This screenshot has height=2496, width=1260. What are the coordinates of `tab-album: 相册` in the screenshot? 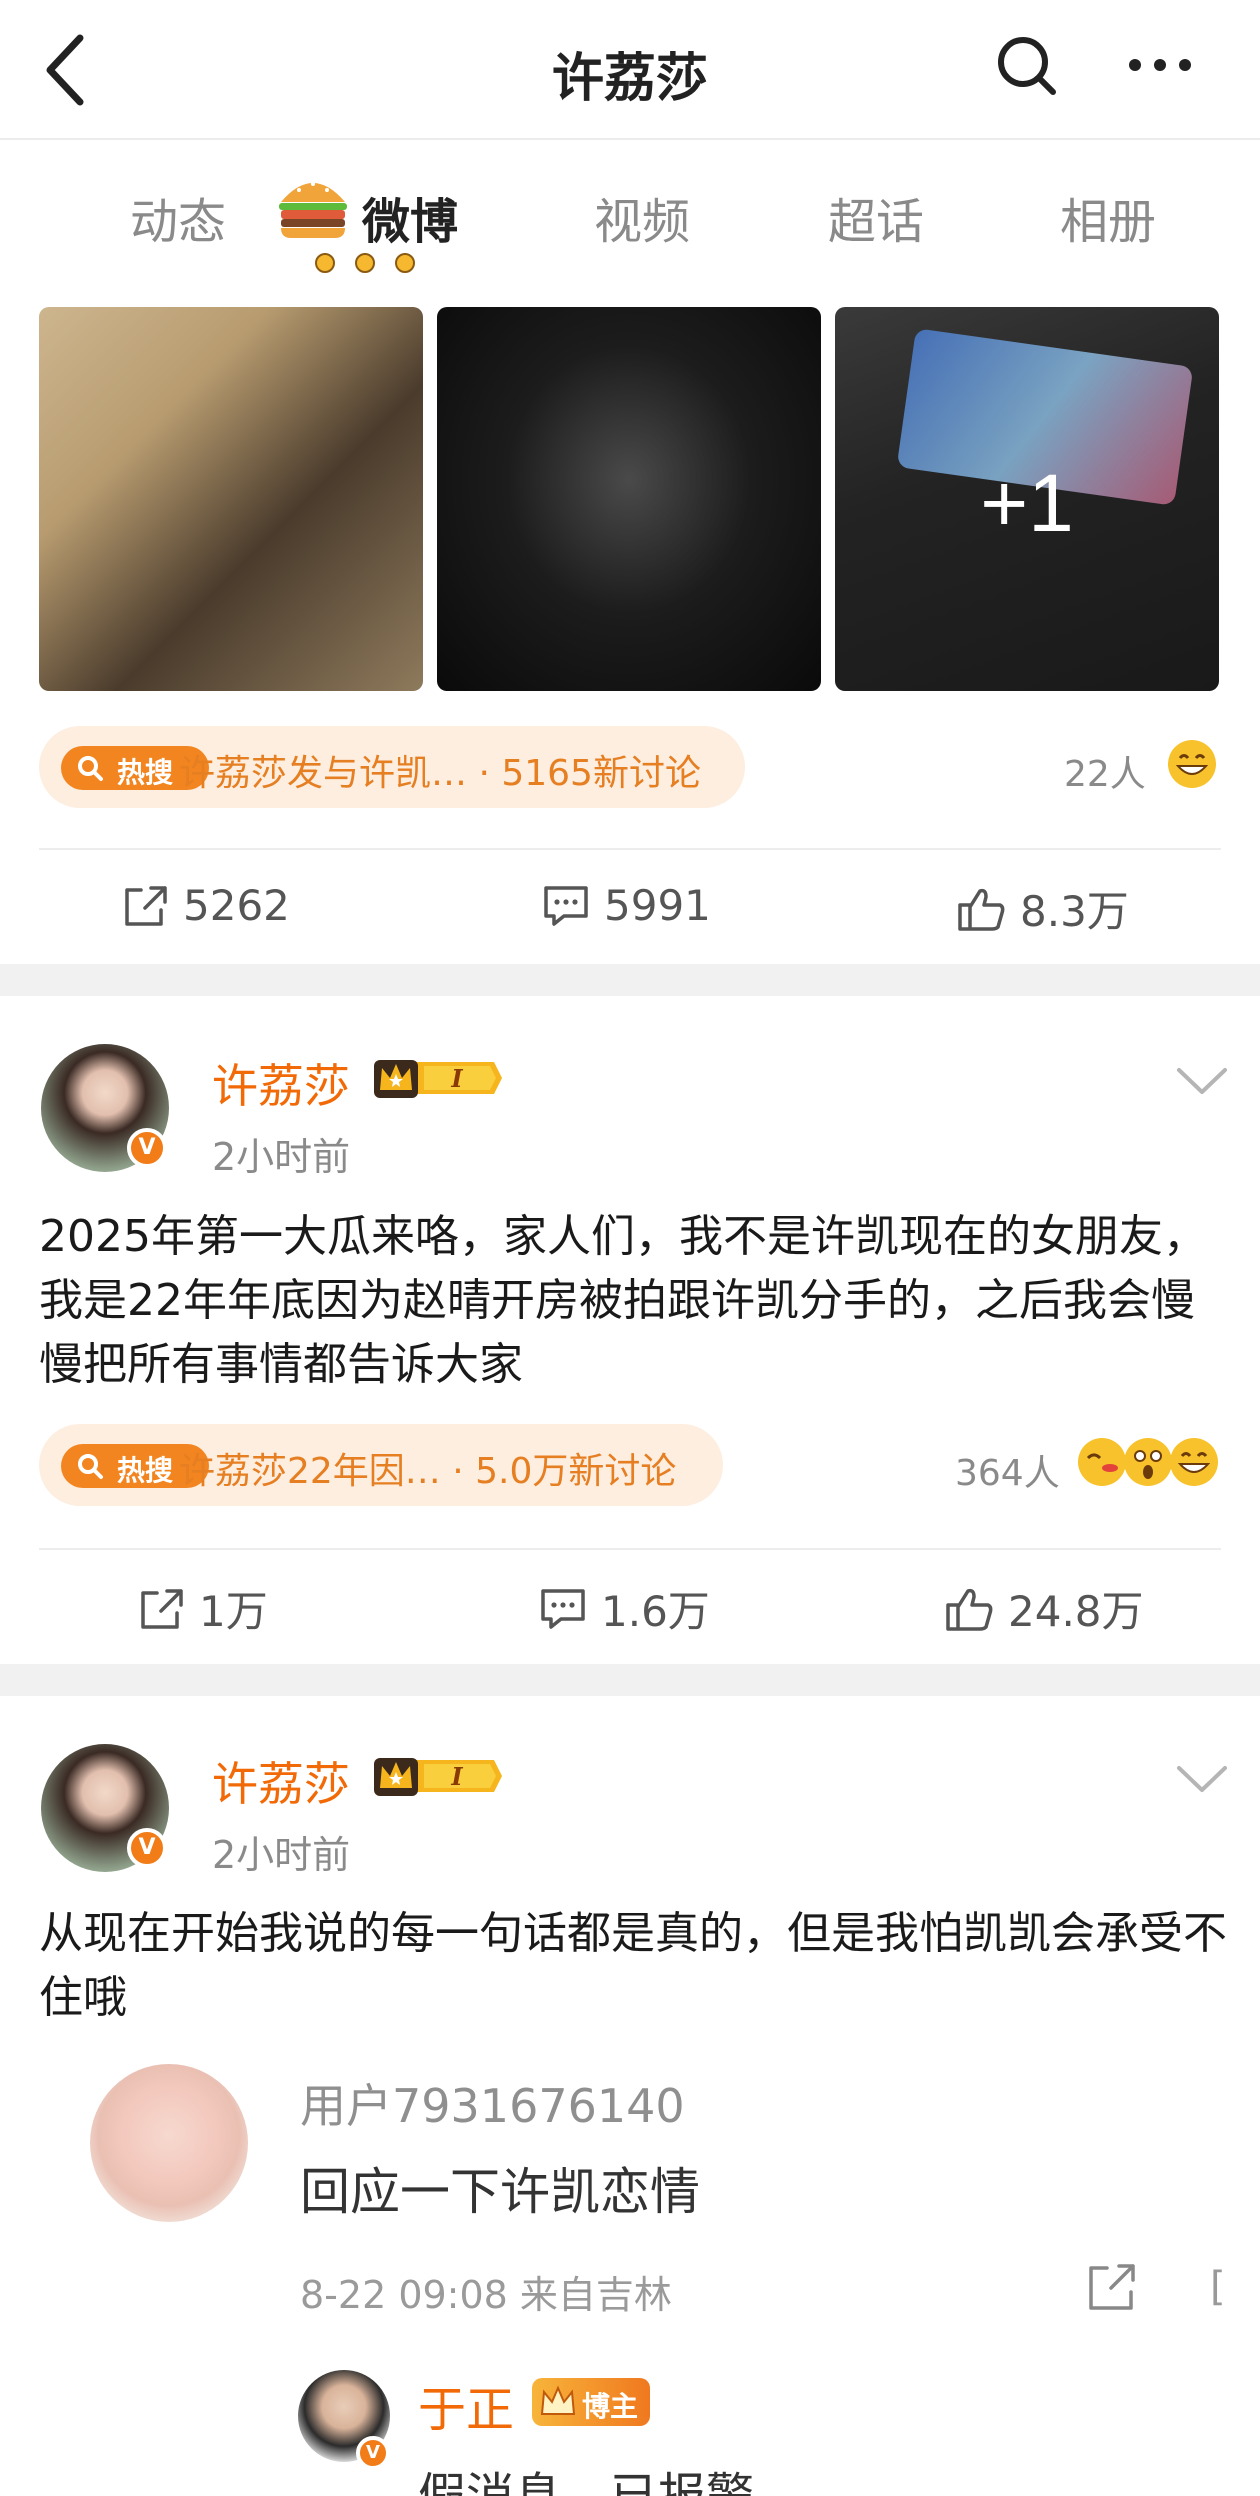 It's located at (1108, 217).